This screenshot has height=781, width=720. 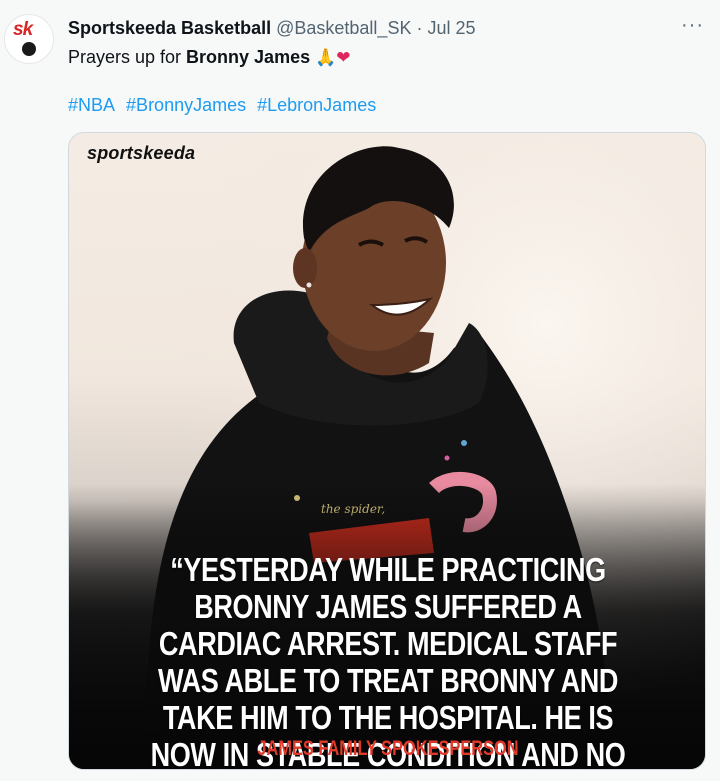 What do you see at coordinates (186, 105) in the screenshot?
I see `hashtag-bronnyjames: #BronnyJames` at bounding box center [186, 105].